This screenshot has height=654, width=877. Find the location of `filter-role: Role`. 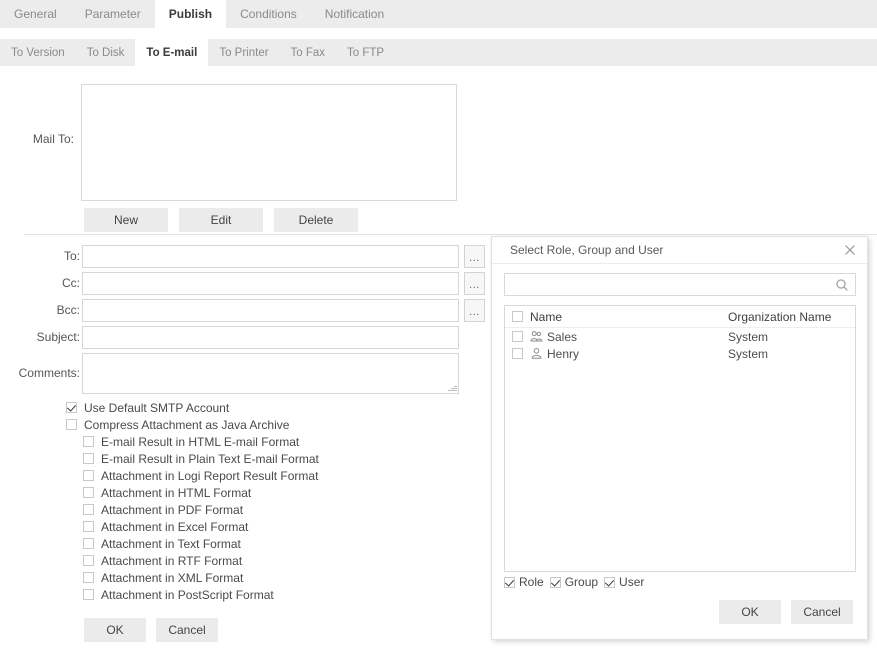

filter-role: Role is located at coordinates (524, 582).